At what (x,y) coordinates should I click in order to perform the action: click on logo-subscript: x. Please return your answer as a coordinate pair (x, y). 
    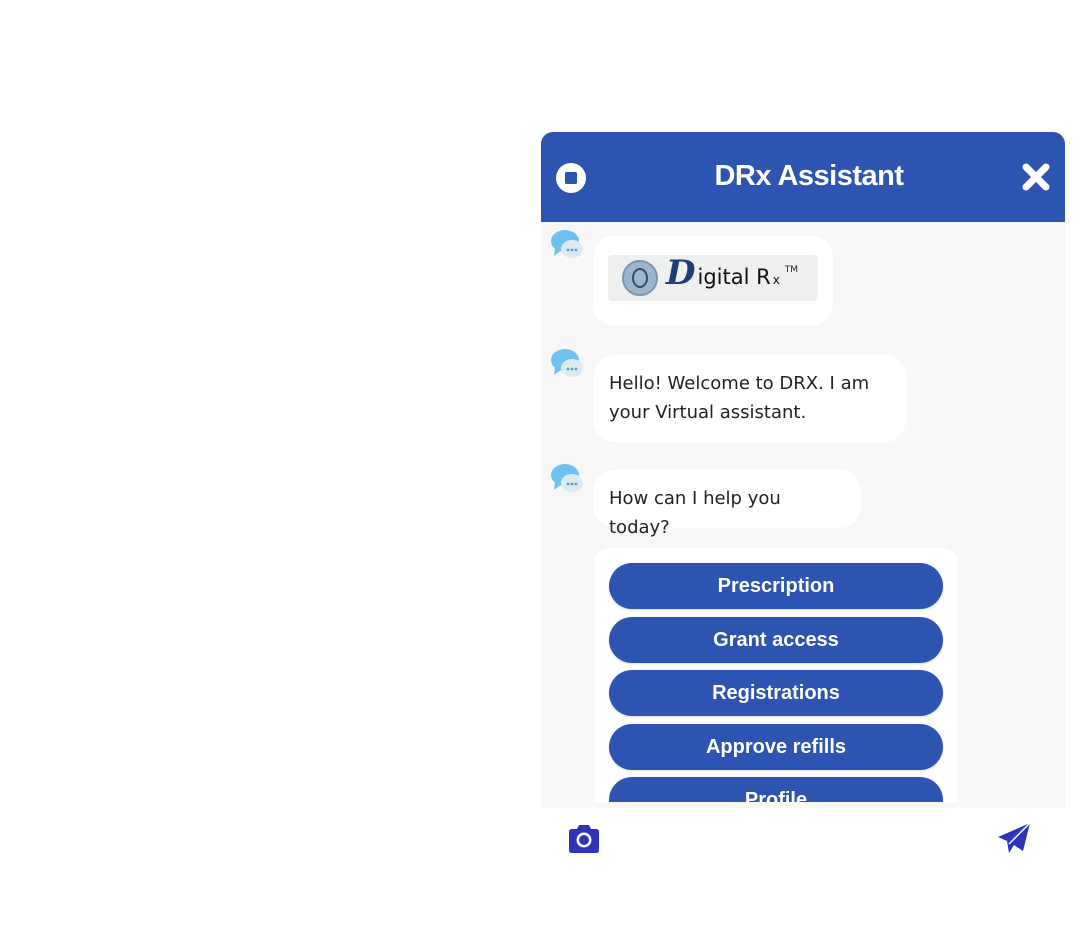
    Looking at the image, I should click on (776, 280).